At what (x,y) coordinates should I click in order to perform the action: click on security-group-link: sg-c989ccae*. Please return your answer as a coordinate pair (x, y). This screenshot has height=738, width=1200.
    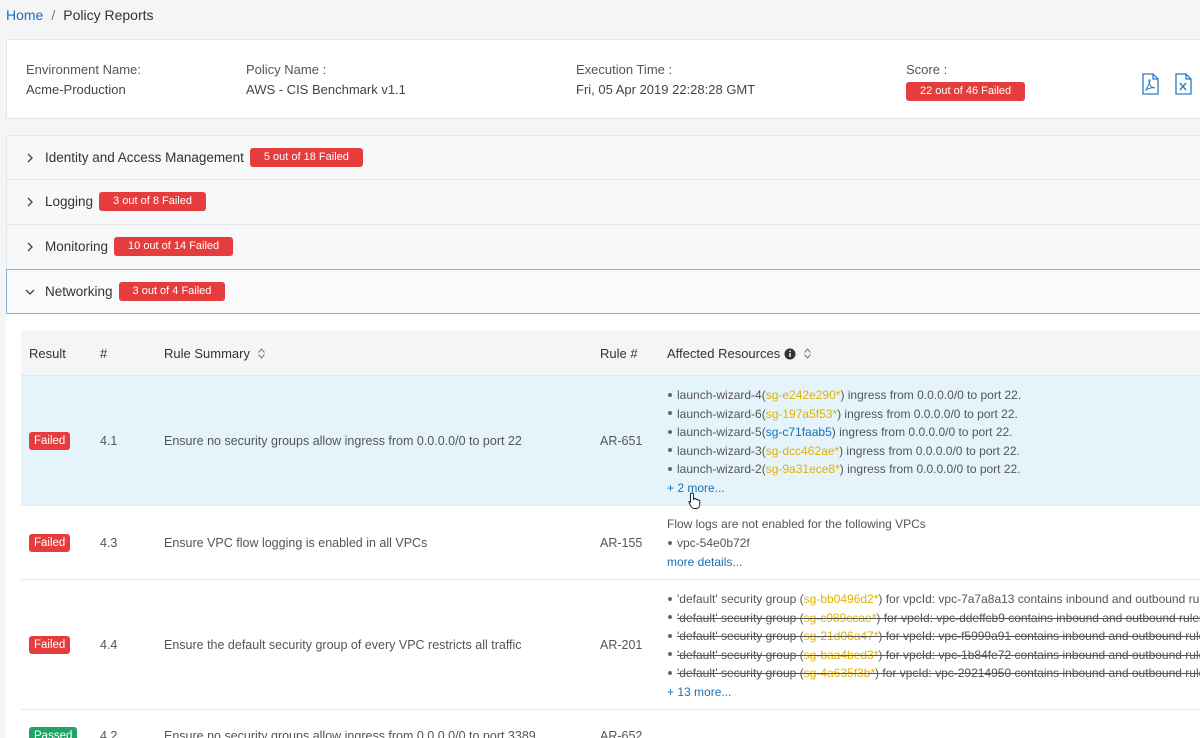
    Looking at the image, I should click on (840, 618).